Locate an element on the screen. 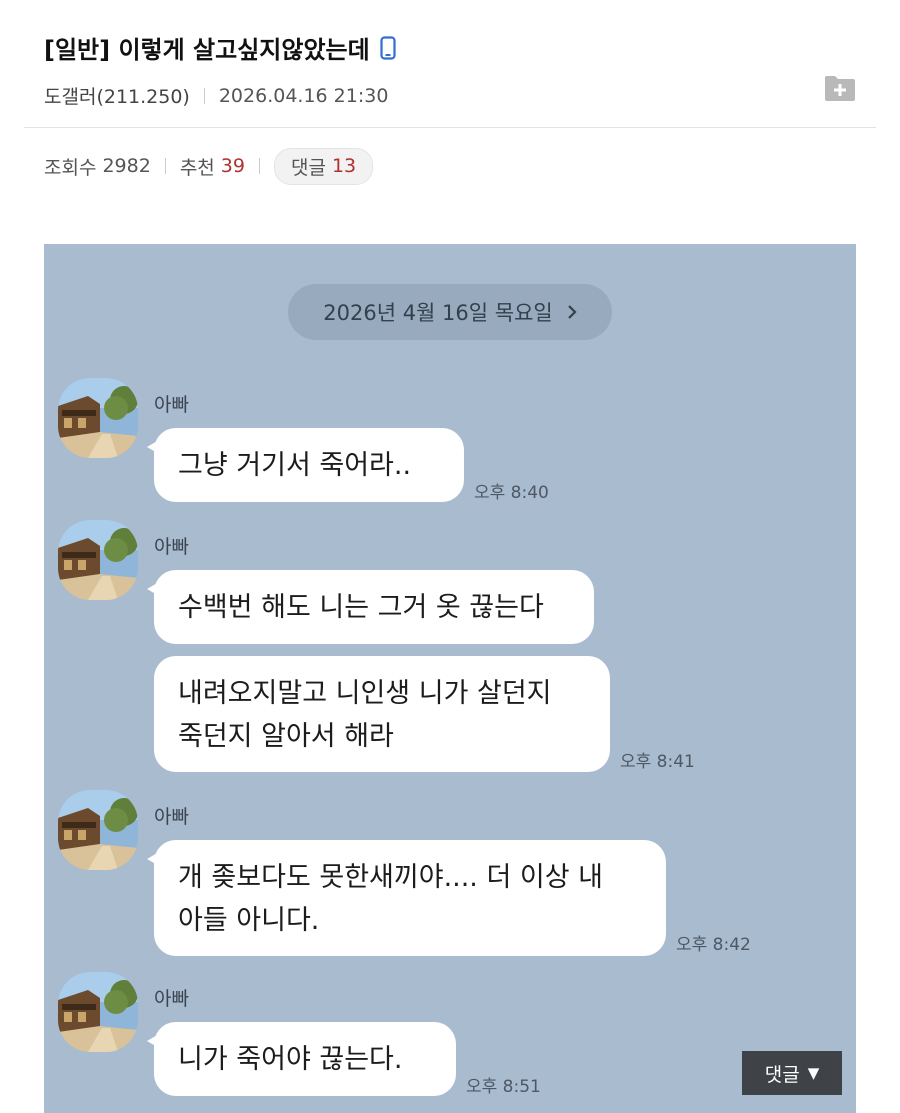 The width and height of the screenshot is (900, 1113). message-time: 오후 8:40 is located at coordinates (511, 493).